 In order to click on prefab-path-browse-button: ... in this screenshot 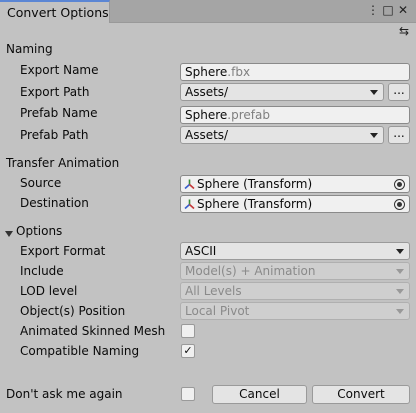, I will do `click(399, 135)`.